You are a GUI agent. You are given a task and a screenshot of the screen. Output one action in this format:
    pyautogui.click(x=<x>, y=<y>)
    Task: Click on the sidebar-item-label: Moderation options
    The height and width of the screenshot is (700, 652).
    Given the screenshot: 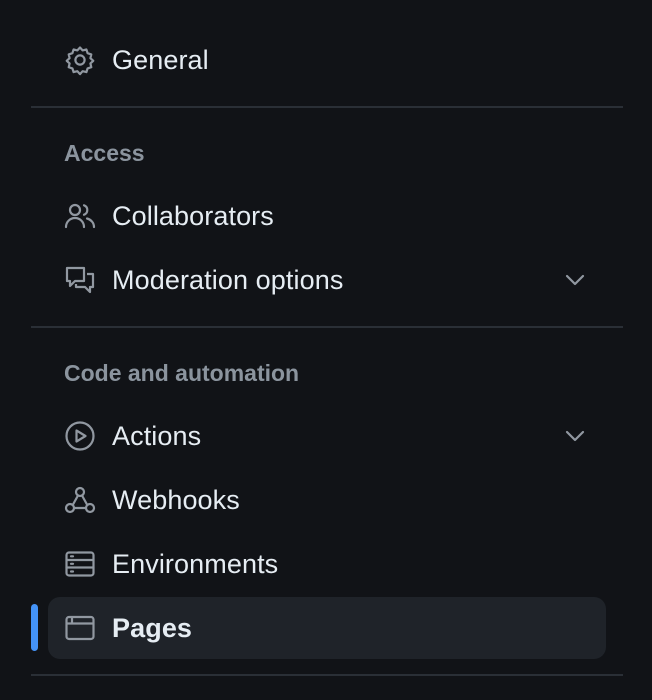 What is the action you would take?
    pyautogui.click(x=228, y=280)
    